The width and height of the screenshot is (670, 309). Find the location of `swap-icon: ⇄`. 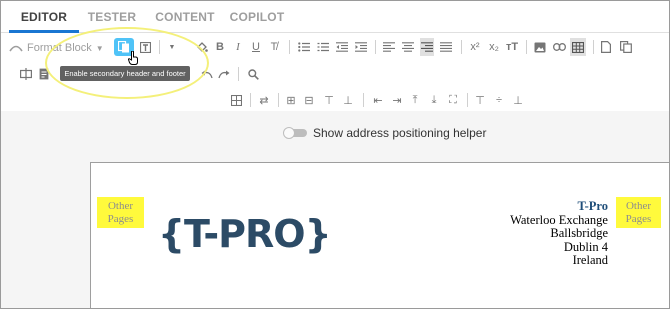

swap-icon: ⇄ is located at coordinates (264, 100).